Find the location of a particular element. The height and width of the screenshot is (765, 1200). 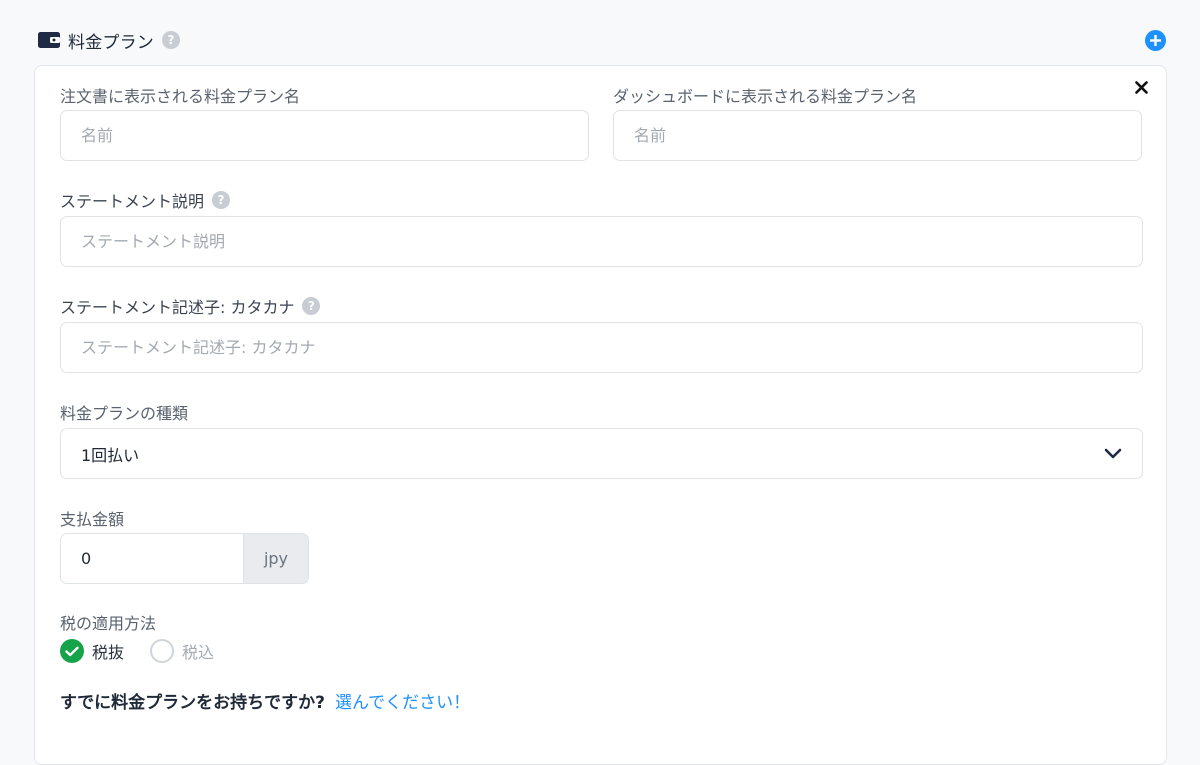

tax-included-option: 税込 is located at coordinates (182, 651).